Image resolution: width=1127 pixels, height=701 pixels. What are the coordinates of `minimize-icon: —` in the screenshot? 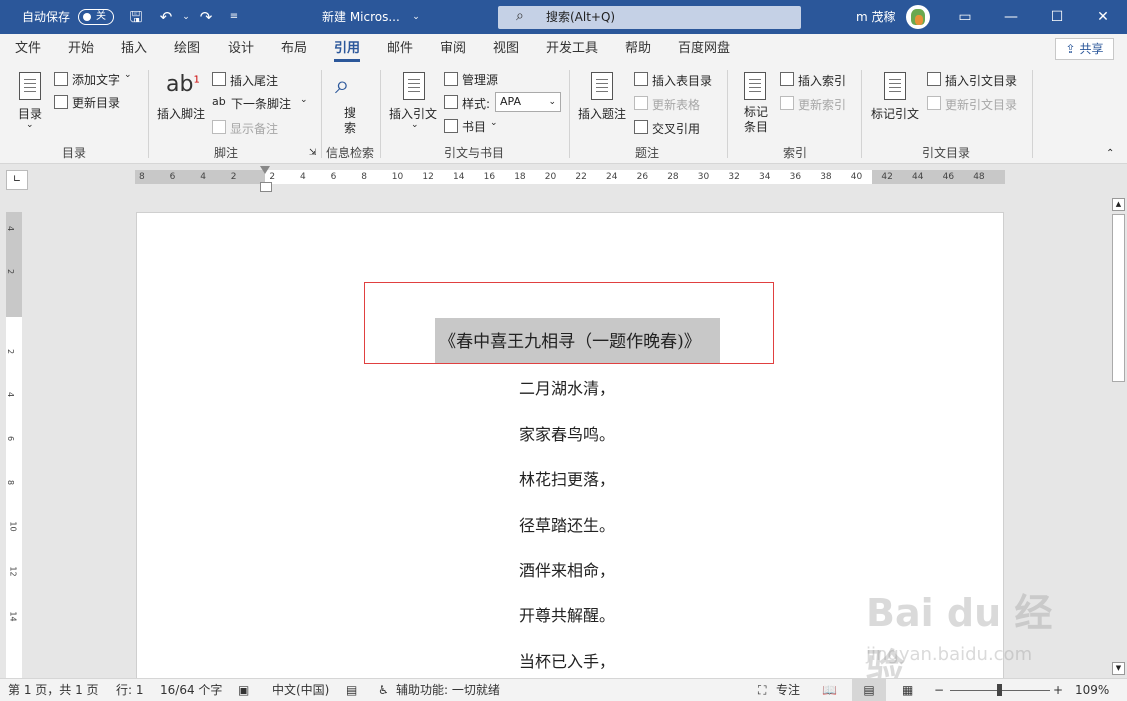 It's located at (1011, 17).